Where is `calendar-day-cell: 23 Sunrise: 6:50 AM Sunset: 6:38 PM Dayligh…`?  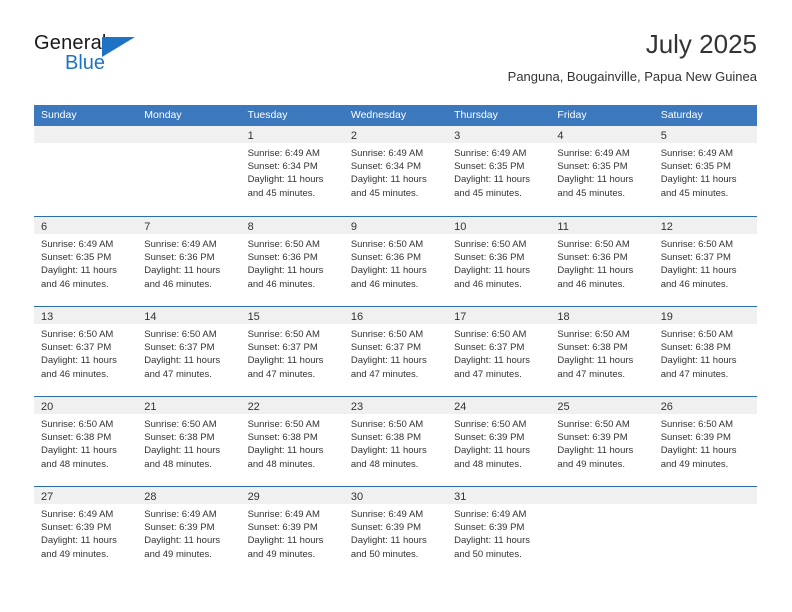
calendar-day-cell: 23 Sunrise: 6:50 AM Sunset: 6:38 PM Dayligh… is located at coordinates (395, 441).